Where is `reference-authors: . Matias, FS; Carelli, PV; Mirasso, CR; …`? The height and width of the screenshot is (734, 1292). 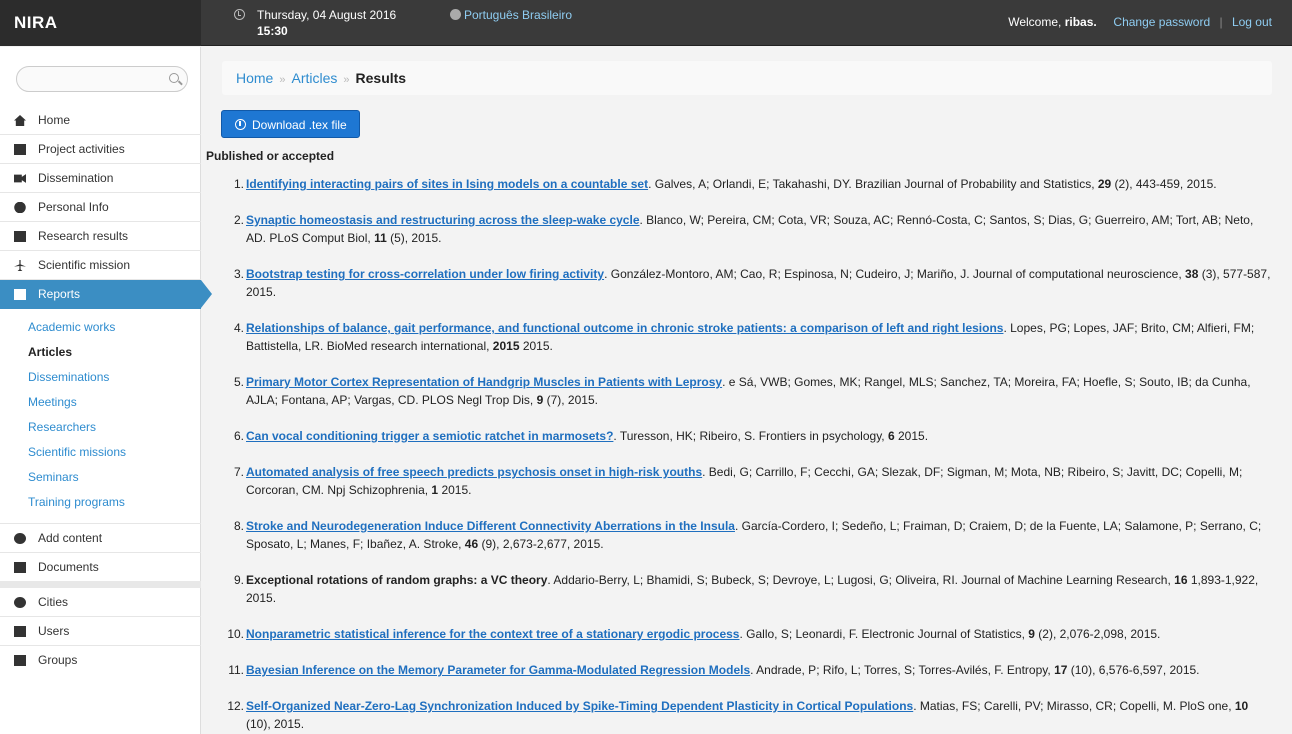 reference-authors: . Matias, FS; Carelli, PV; Mirasso, CR; … is located at coordinates (1074, 706).